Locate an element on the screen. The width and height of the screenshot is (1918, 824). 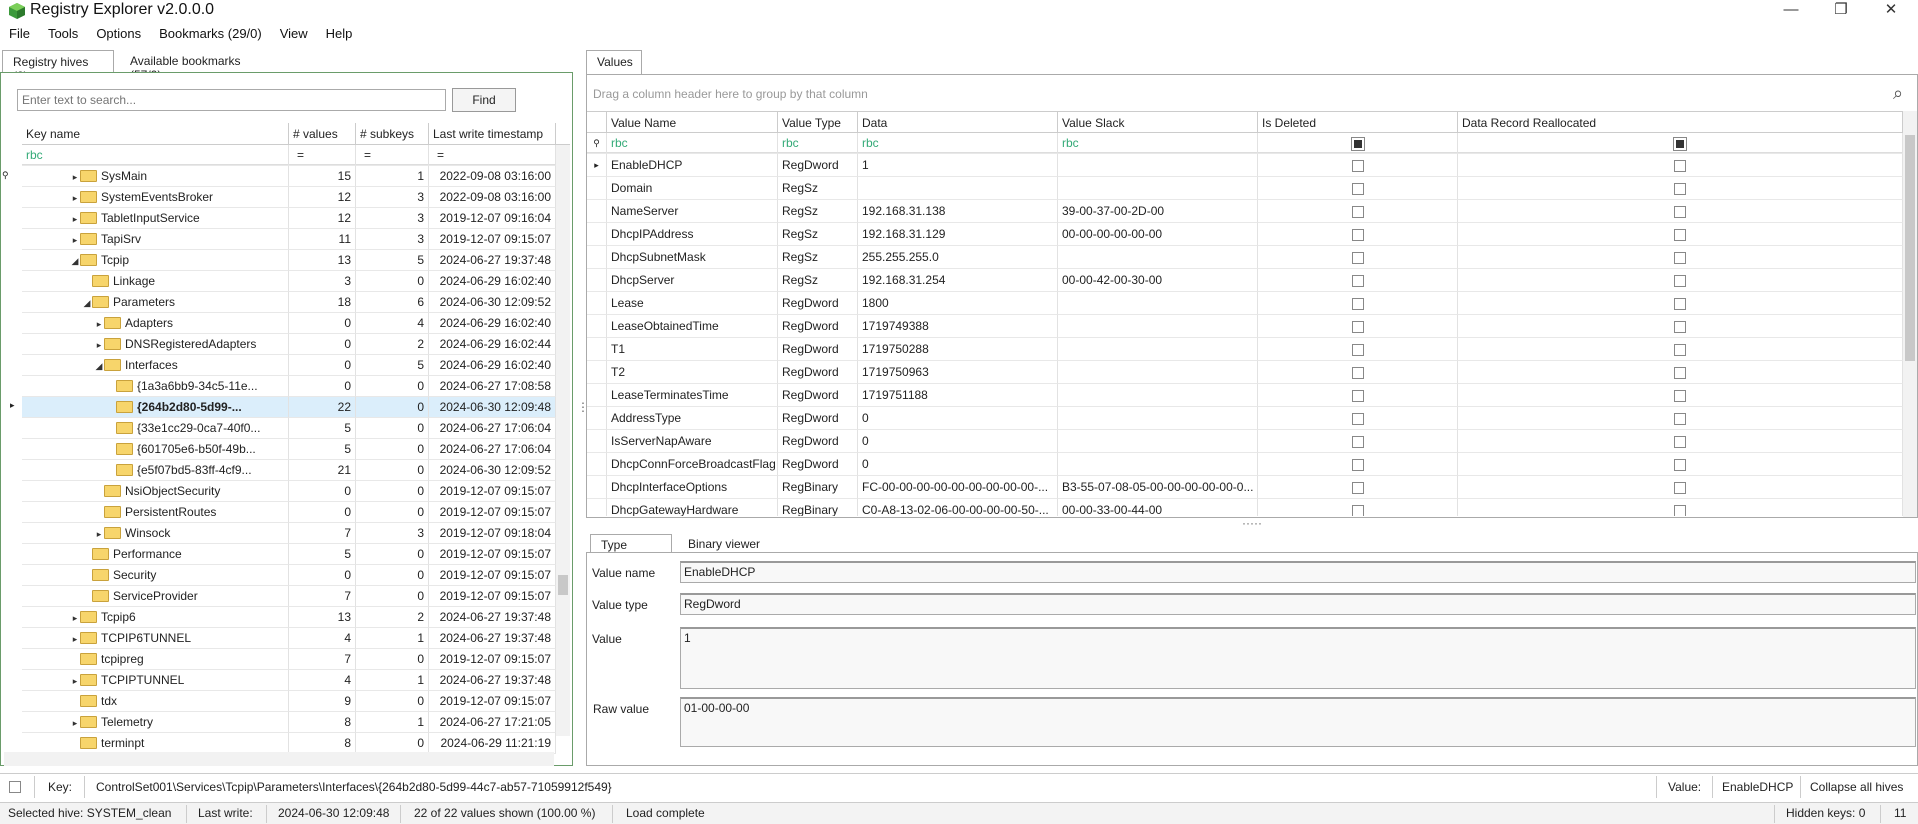
filter-value-type: rbc is located at coordinates (818, 143).